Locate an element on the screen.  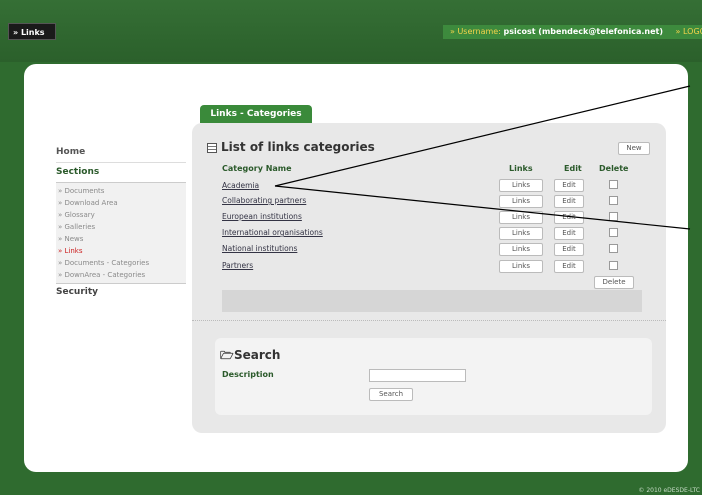
username-value: psicost (mbendeck@telefonica.net) is located at coordinates (583, 31).